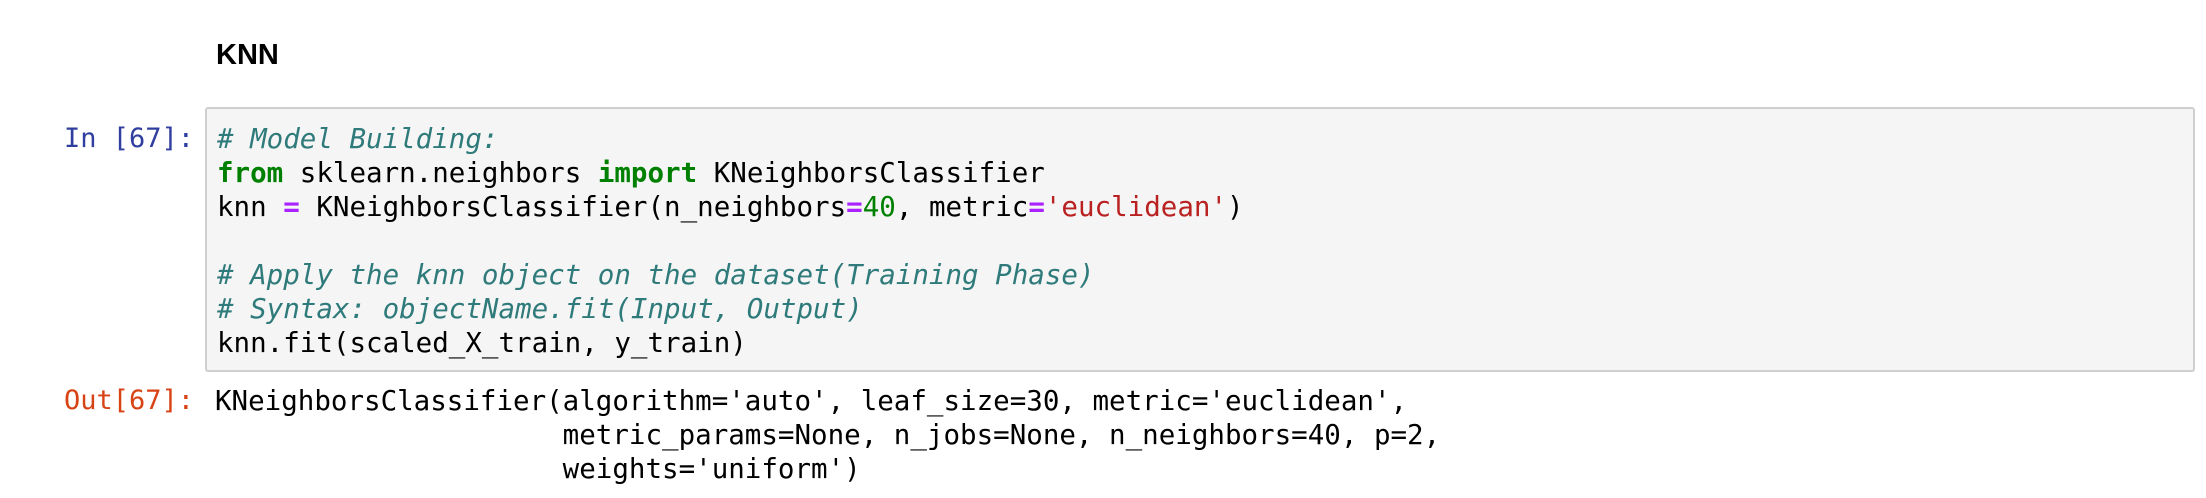 The image size is (2206, 498). I want to click on code-text: KNeighborsClassifier, so click(871, 173).